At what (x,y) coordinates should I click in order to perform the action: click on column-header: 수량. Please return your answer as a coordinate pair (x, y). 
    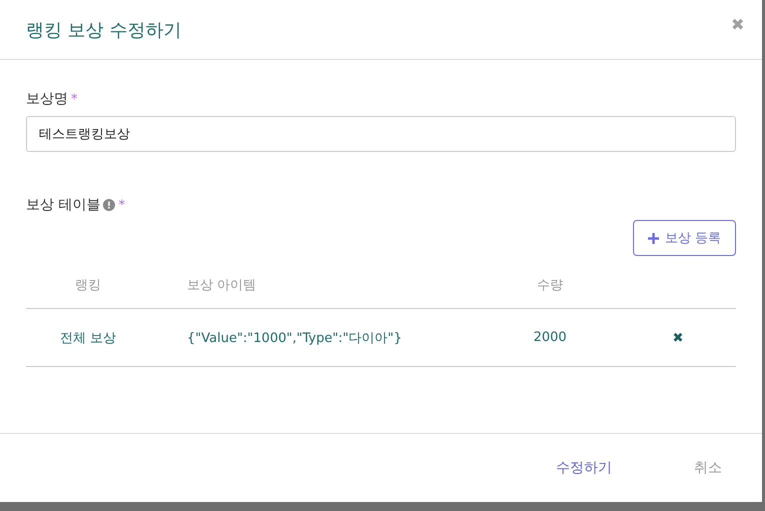
    Looking at the image, I should click on (550, 285).